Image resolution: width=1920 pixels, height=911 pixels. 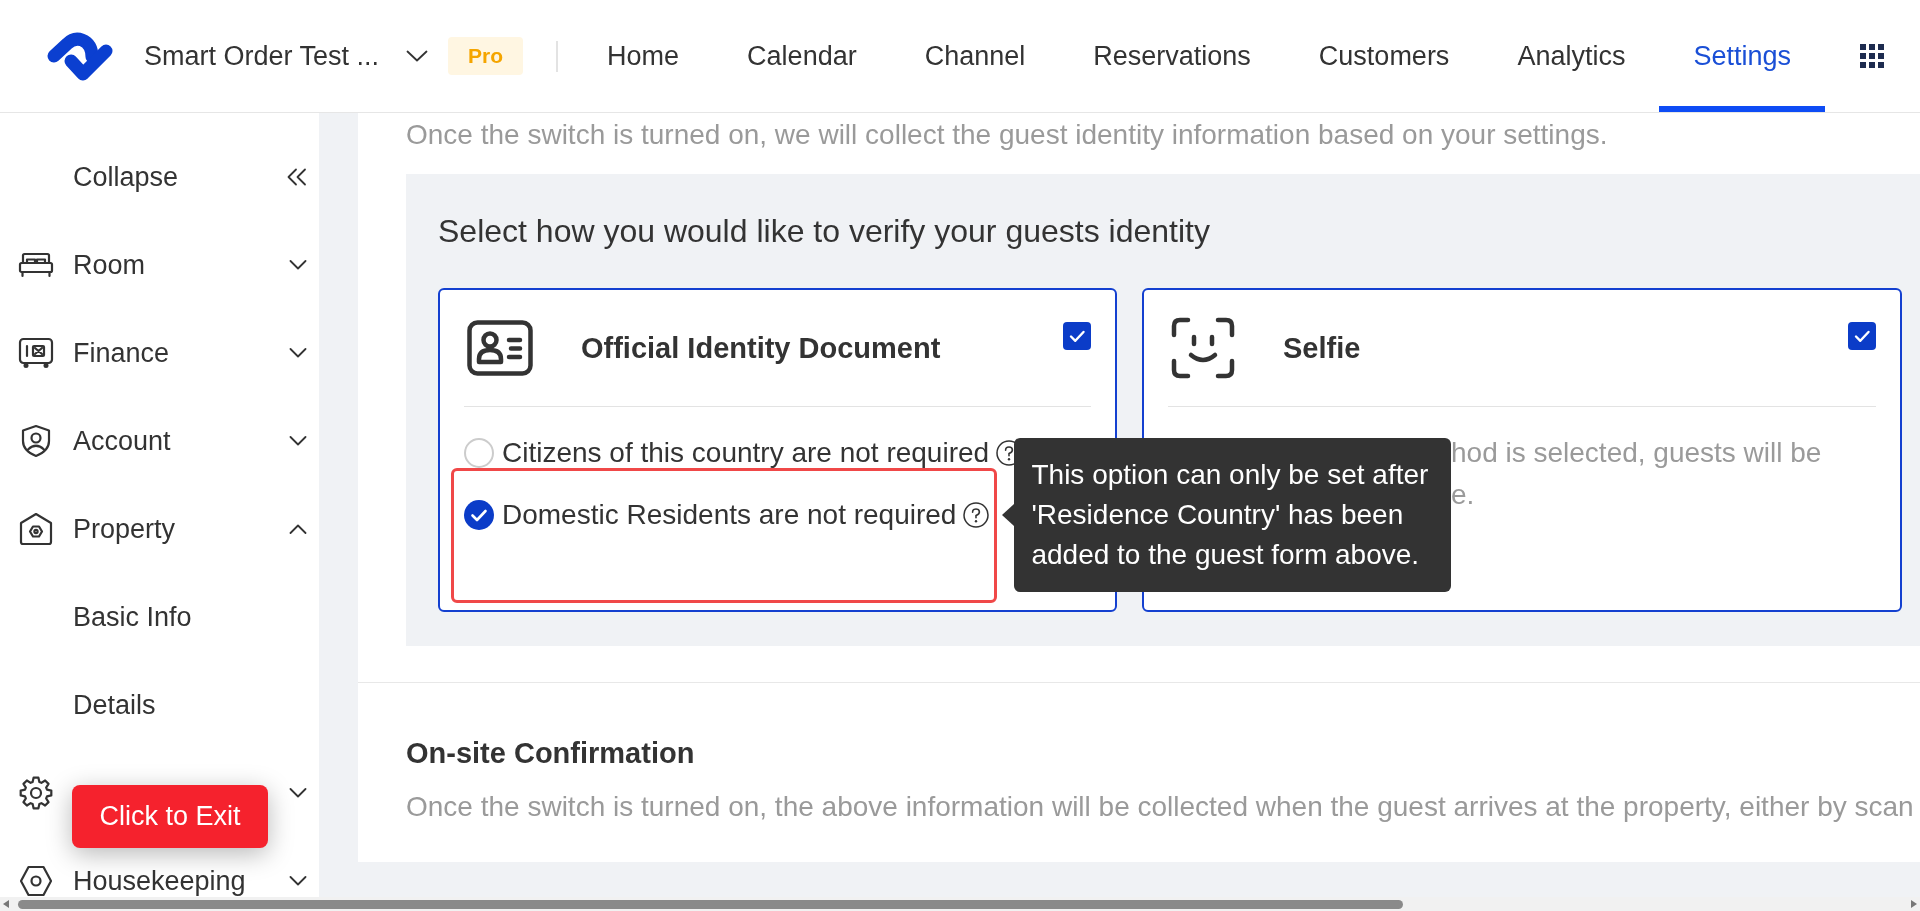 What do you see at coordinates (159, 441) in the screenshot?
I see `sidebar-item: Account` at bounding box center [159, 441].